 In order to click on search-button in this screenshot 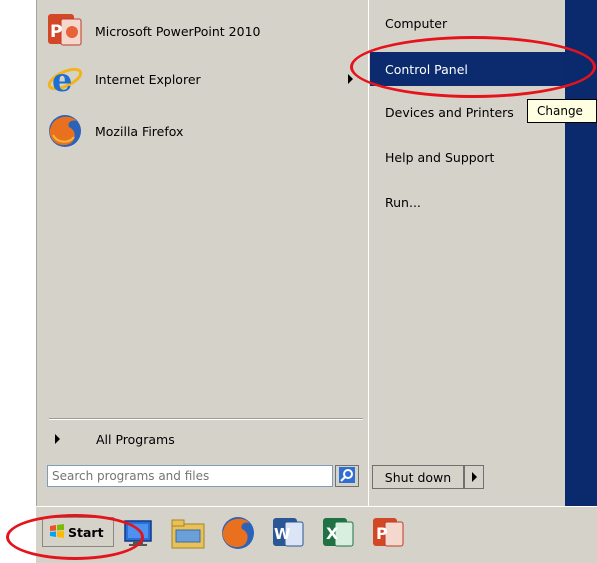, I will do `click(347, 476)`.